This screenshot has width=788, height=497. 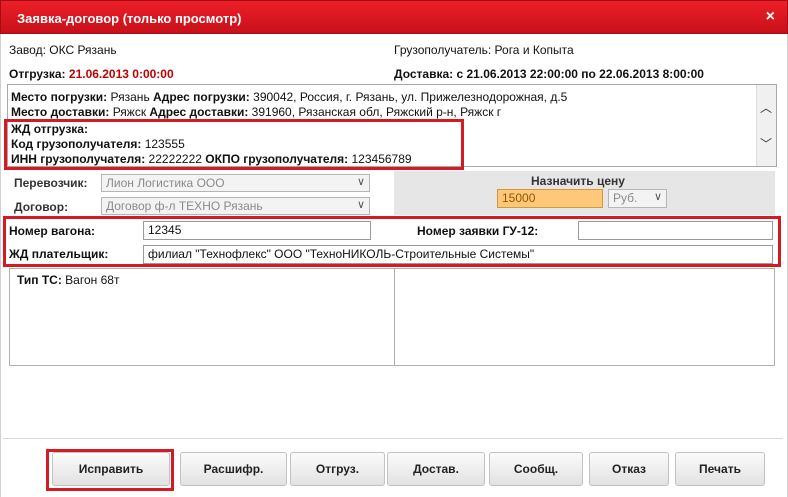 What do you see at coordinates (536, 469) in the screenshot?
I see `message-button: Сообщ.` at bounding box center [536, 469].